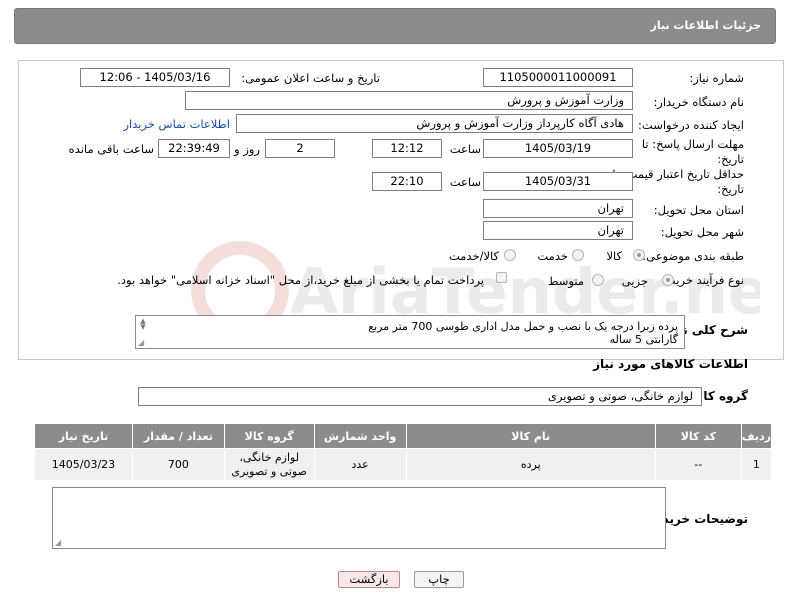 The height and width of the screenshot is (606, 788). I want to click on goods-section-title: اطلاعات کالاهای مورد نیاز, so click(670, 364).